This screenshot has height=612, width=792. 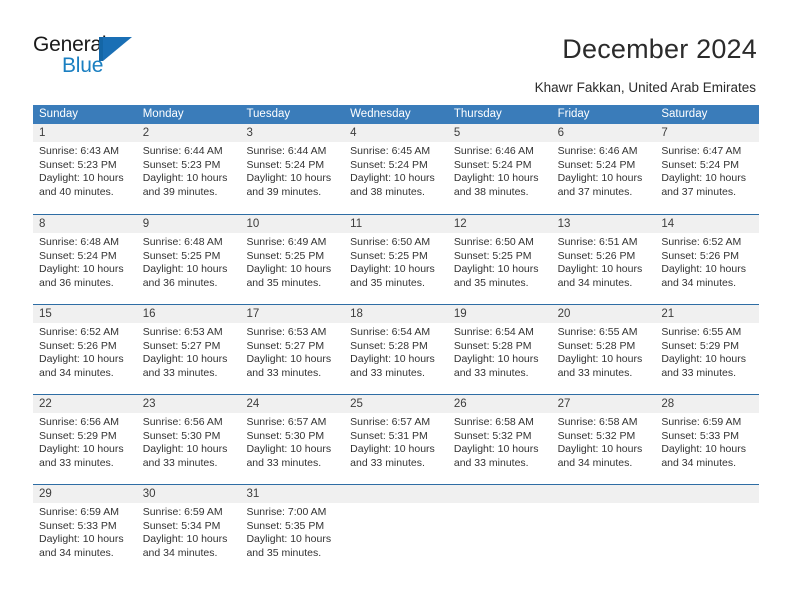 I want to click on day-number: 25, so click(x=356, y=404).